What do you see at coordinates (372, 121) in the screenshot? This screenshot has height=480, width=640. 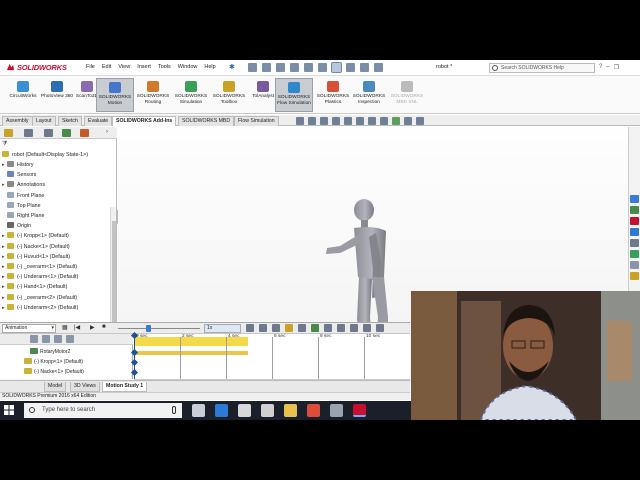 I see `display-style-icon` at bounding box center [372, 121].